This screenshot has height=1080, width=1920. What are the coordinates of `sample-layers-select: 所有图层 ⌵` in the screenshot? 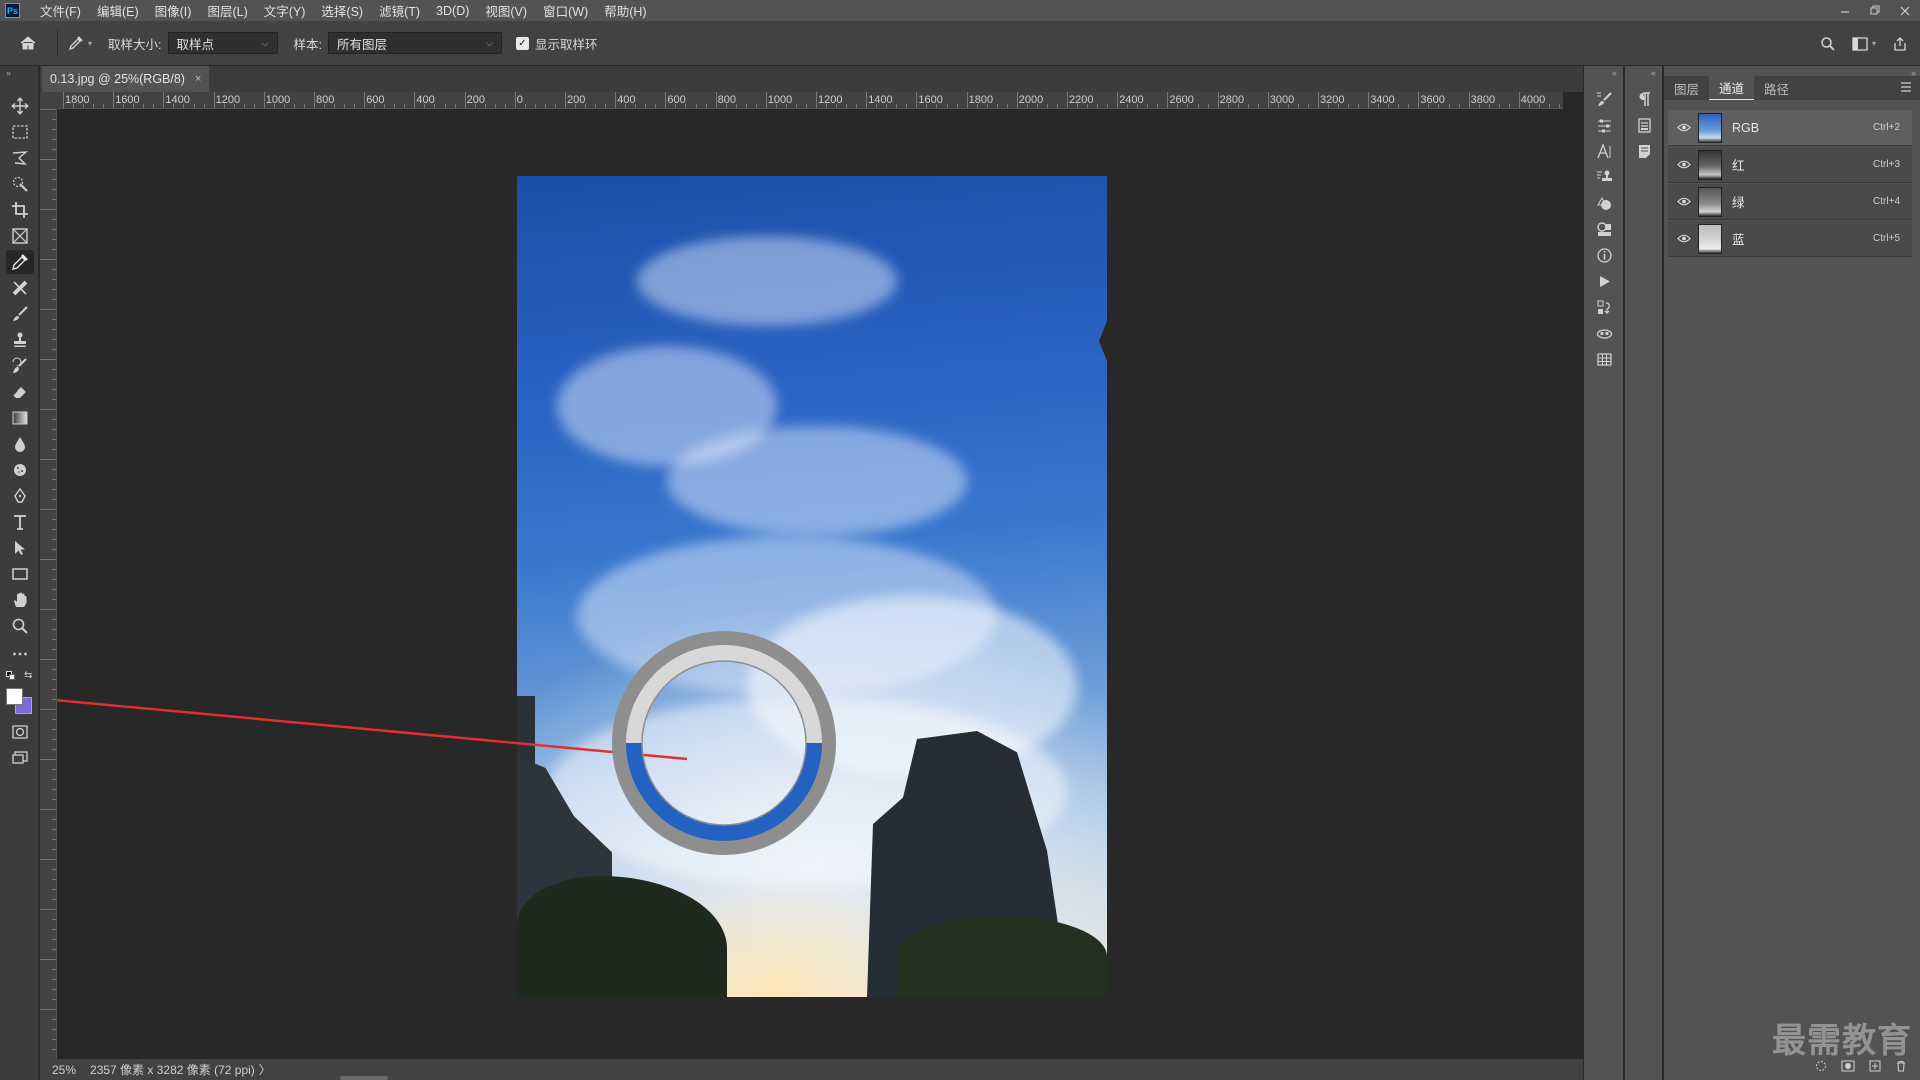 It's located at (414, 43).